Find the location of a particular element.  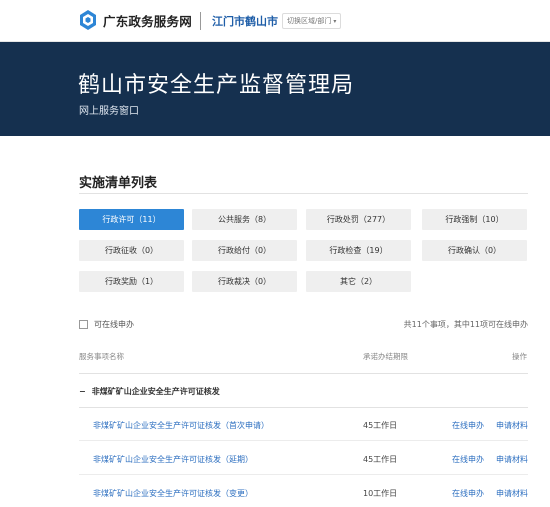

switch-region-button: 切换区域/部门 ▾ is located at coordinates (312, 21).